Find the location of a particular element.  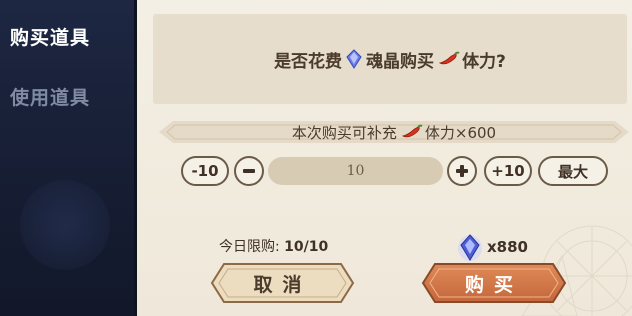

buy-button: 购买 is located at coordinates (494, 283).